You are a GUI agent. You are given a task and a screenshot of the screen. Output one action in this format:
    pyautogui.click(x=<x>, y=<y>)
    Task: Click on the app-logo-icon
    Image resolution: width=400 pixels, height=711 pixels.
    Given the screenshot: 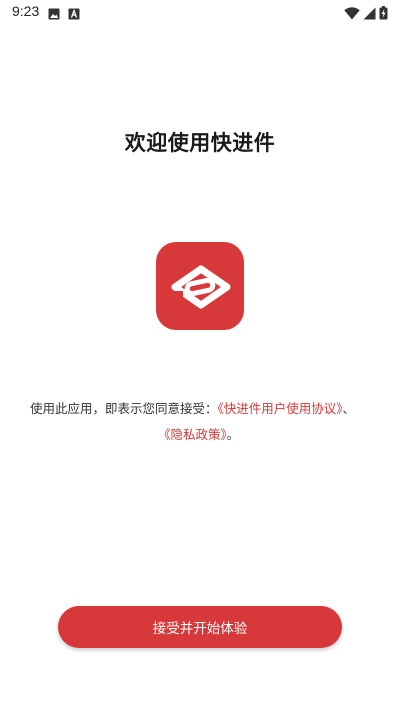 What is the action you would take?
    pyautogui.click(x=200, y=286)
    